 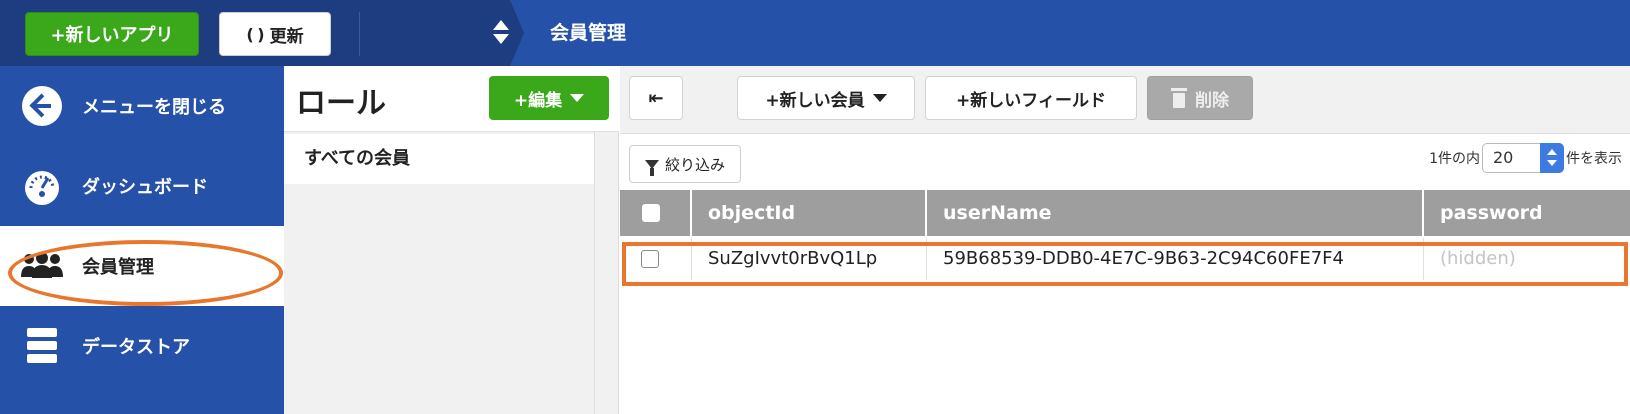 I want to click on collapse-icon: ⇤, so click(x=656, y=98).